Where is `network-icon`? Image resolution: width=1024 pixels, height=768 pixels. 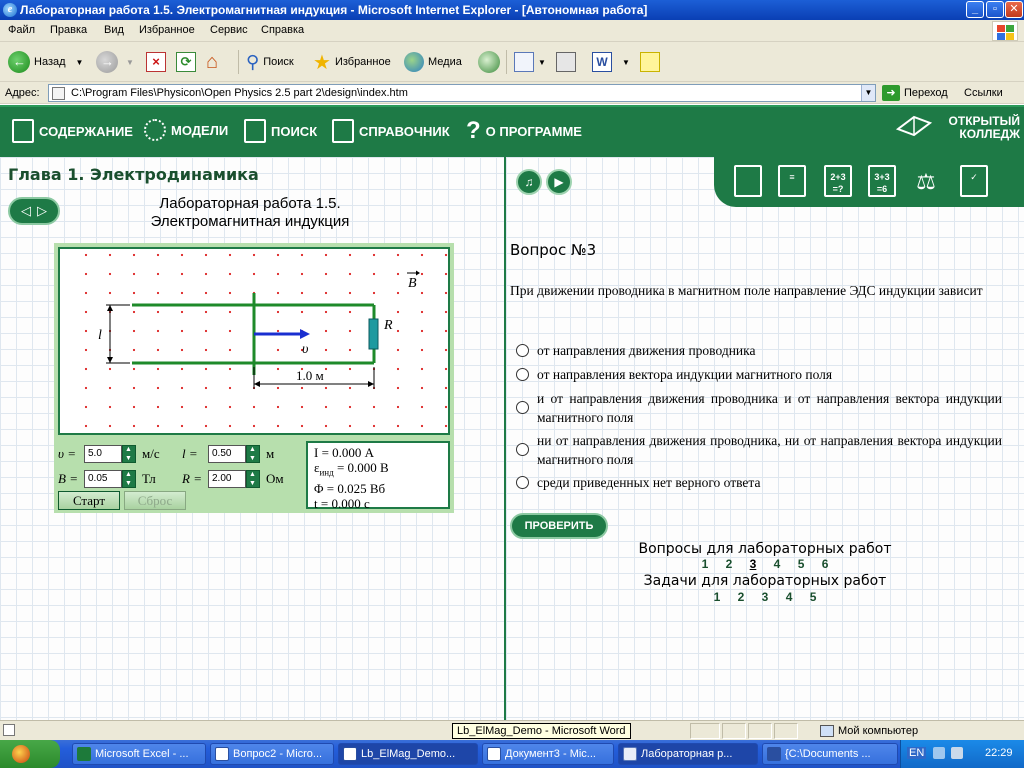
network-icon is located at coordinates (939, 753).